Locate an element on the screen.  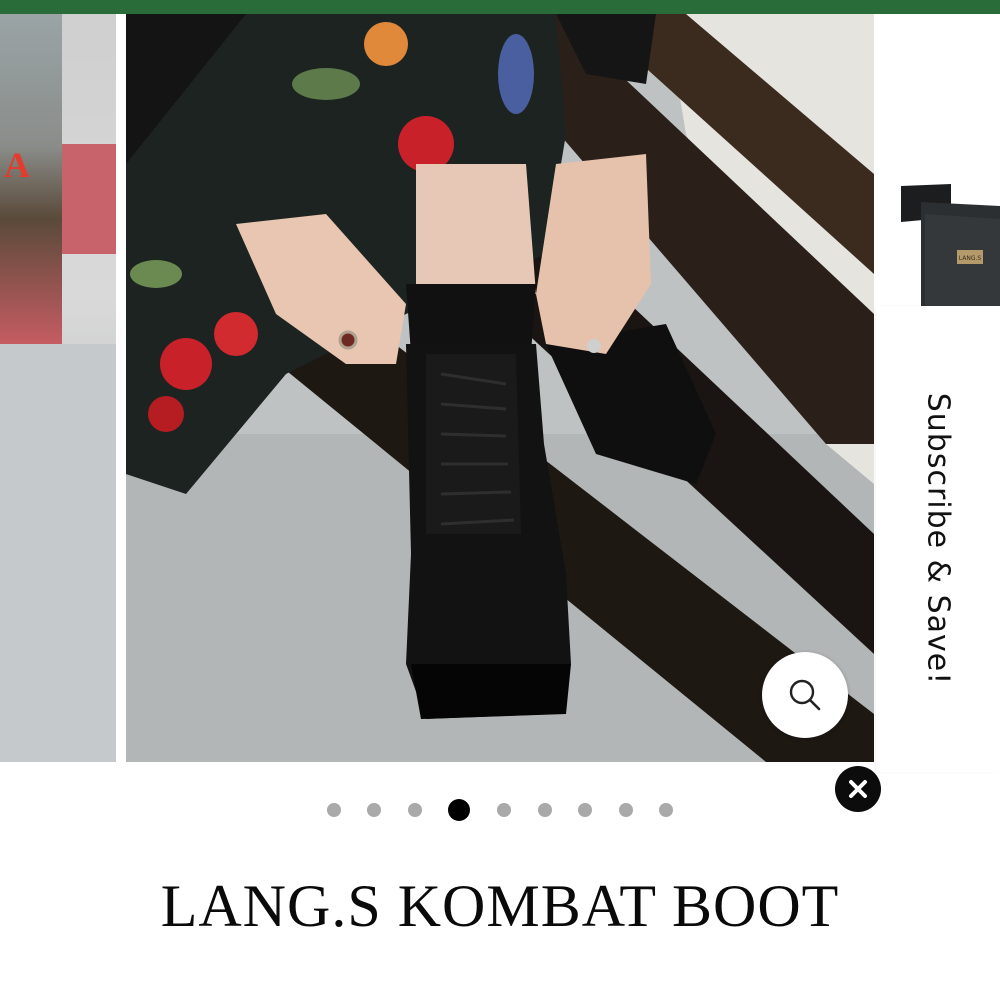
subscribe-save-tab: Subscribe & Save! is located at coordinates (938, 539).